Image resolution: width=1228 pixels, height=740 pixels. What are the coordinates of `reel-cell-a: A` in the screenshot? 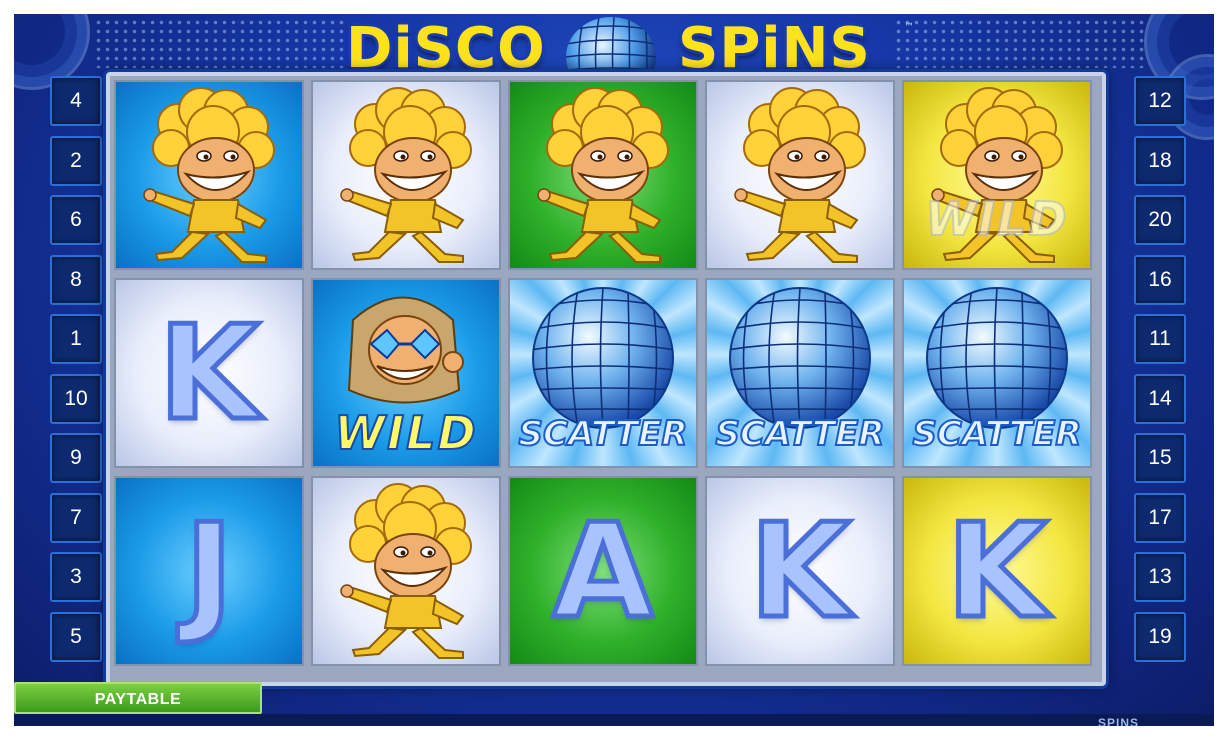 It's located at (603, 571).